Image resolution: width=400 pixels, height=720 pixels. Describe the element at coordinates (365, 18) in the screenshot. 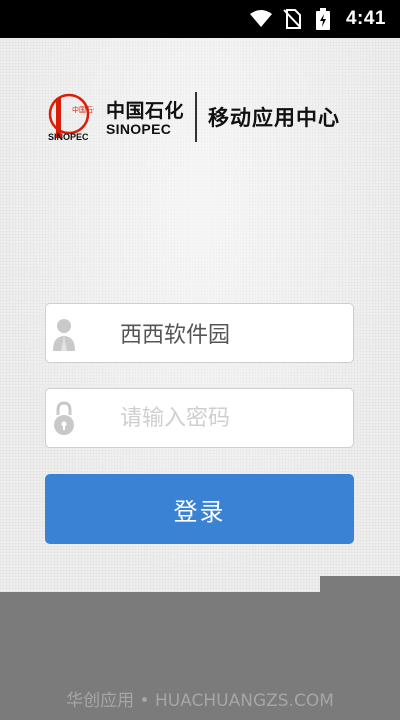

I see `status-time: 4:41` at that location.